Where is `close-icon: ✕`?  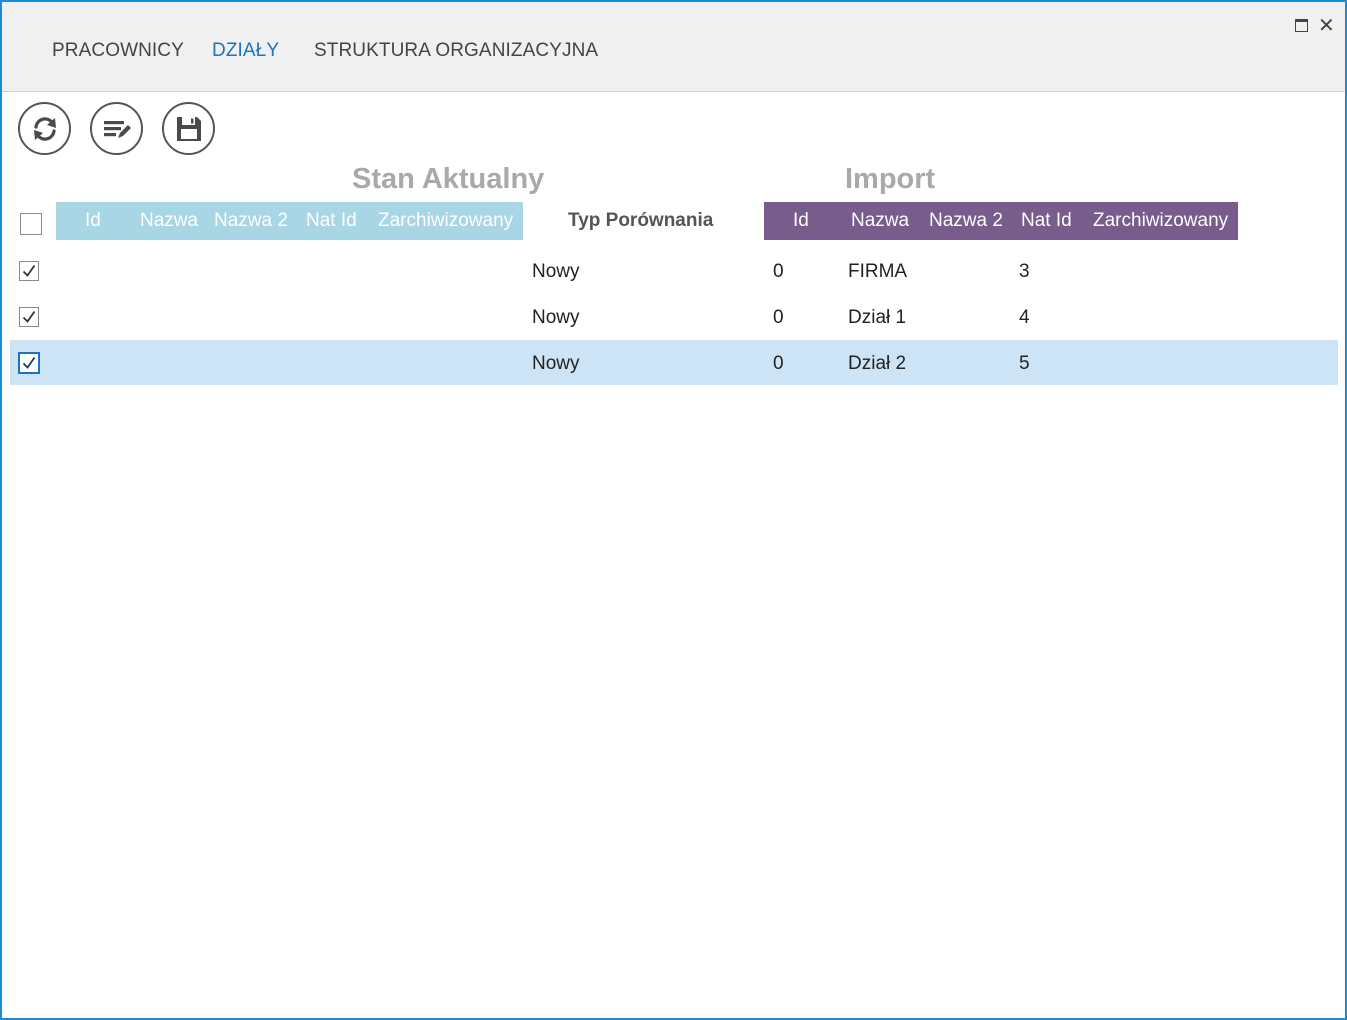
close-icon: ✕ is located at coordinates (1326, 26).